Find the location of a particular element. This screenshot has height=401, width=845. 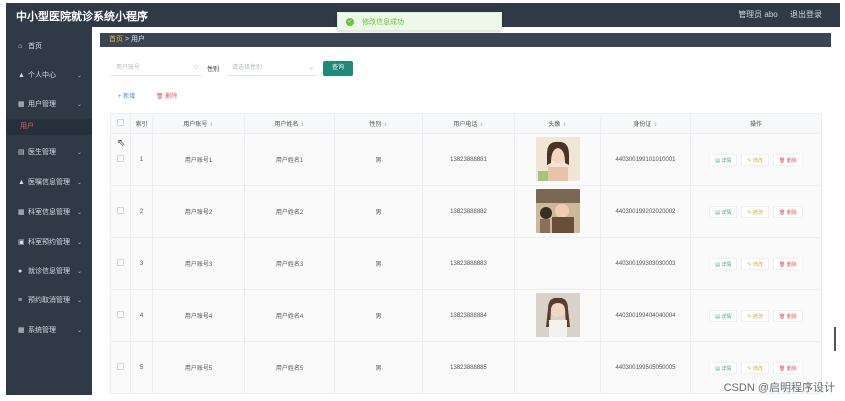

header-avatar: 头像 ⇕ is located at coordinates (557, 123).